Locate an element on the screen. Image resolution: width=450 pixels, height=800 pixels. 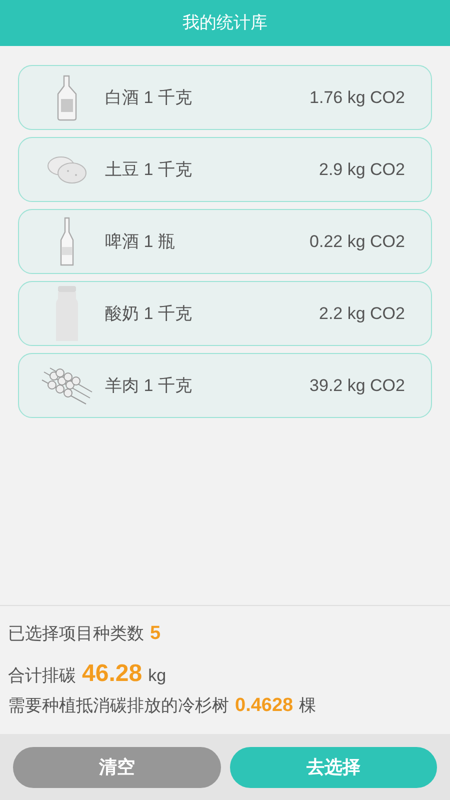
skewer-icon is located at coordinates (67, 386).